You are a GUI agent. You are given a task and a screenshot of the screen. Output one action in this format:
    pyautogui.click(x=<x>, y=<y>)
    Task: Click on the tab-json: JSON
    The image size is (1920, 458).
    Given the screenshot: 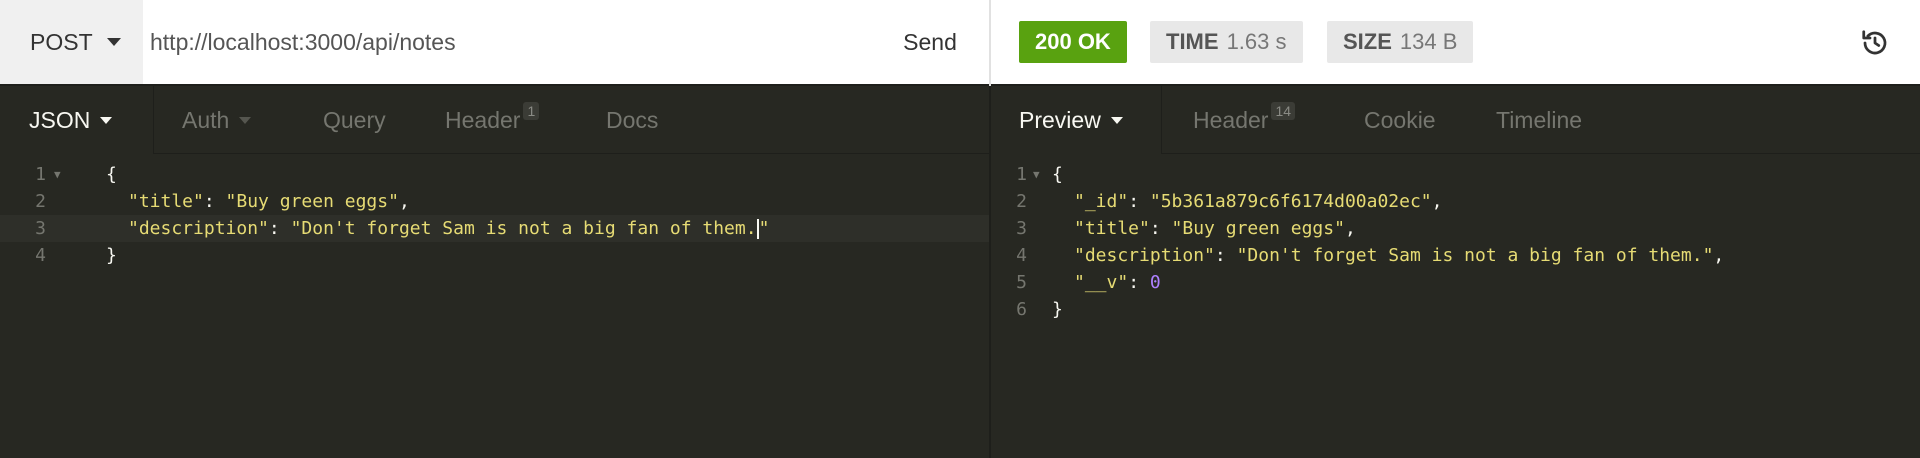 What is the action you would take?
    pyautogui.click(x=76, y=120)
    